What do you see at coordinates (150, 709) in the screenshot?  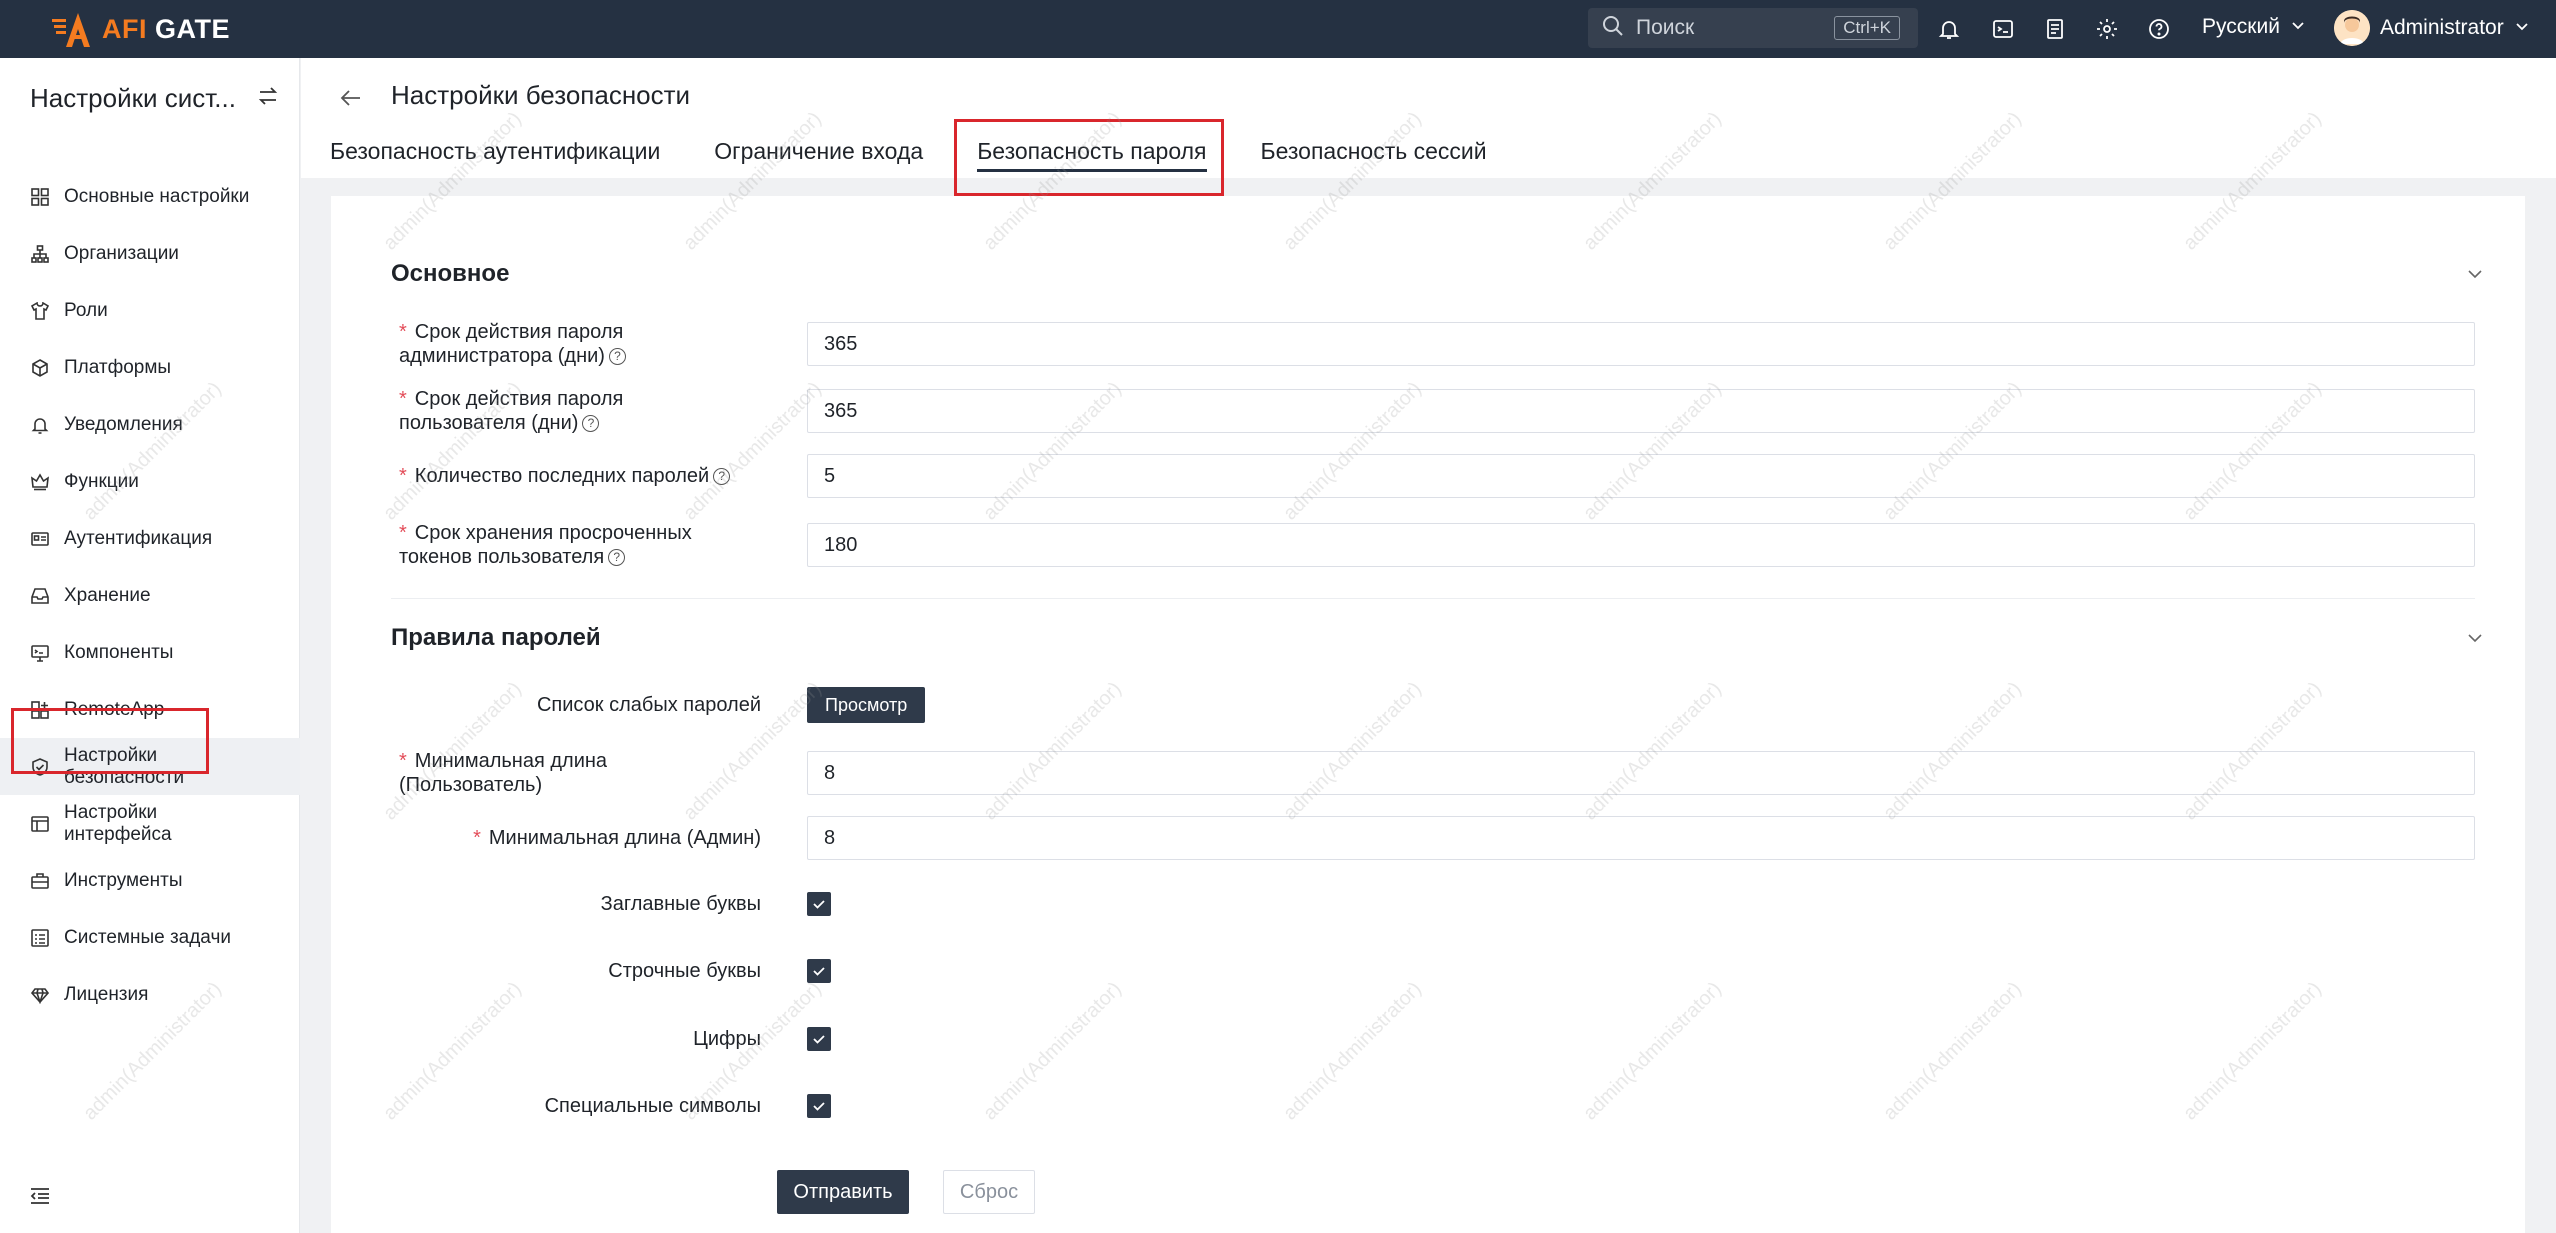 I see `sidebar-item-remoteapp: RemoteApp` at bounding box center [150, 709].